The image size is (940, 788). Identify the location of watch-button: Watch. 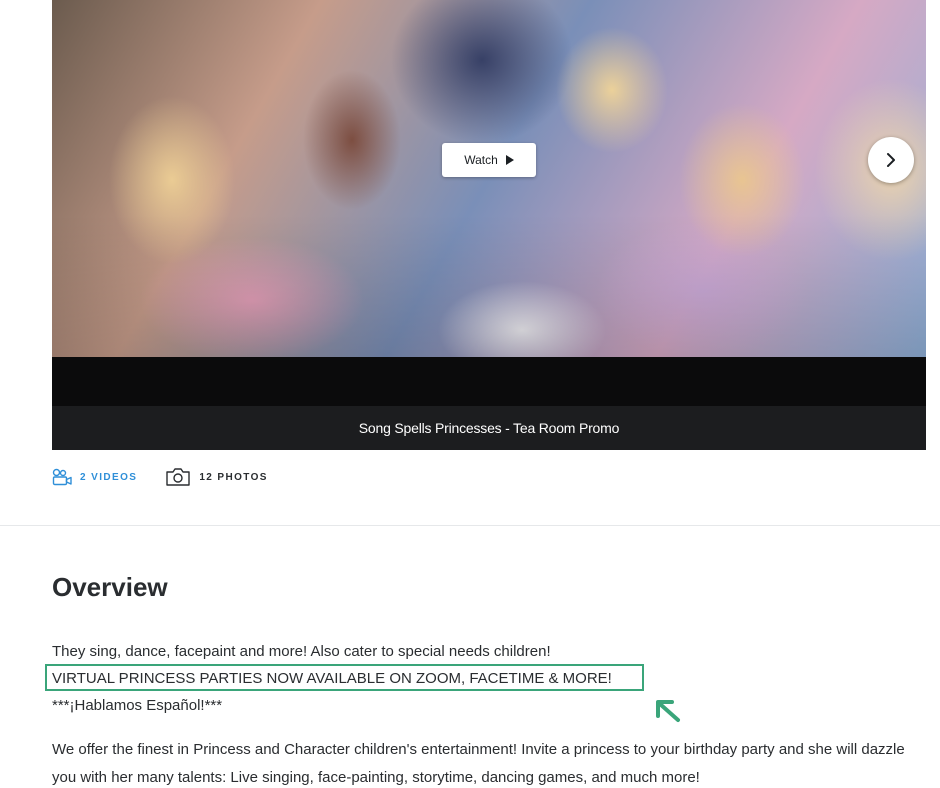
(489, 160).